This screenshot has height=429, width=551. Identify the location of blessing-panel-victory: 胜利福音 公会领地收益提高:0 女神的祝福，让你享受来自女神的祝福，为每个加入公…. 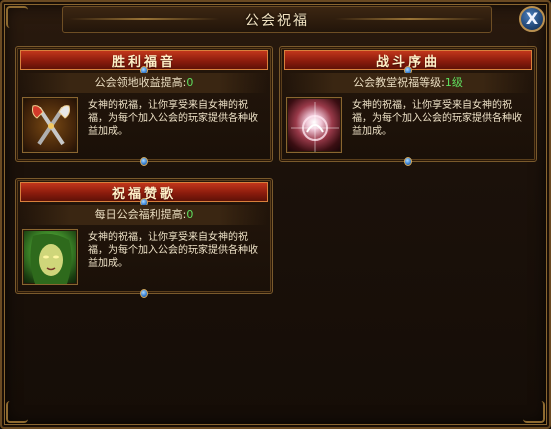
(144, 106).